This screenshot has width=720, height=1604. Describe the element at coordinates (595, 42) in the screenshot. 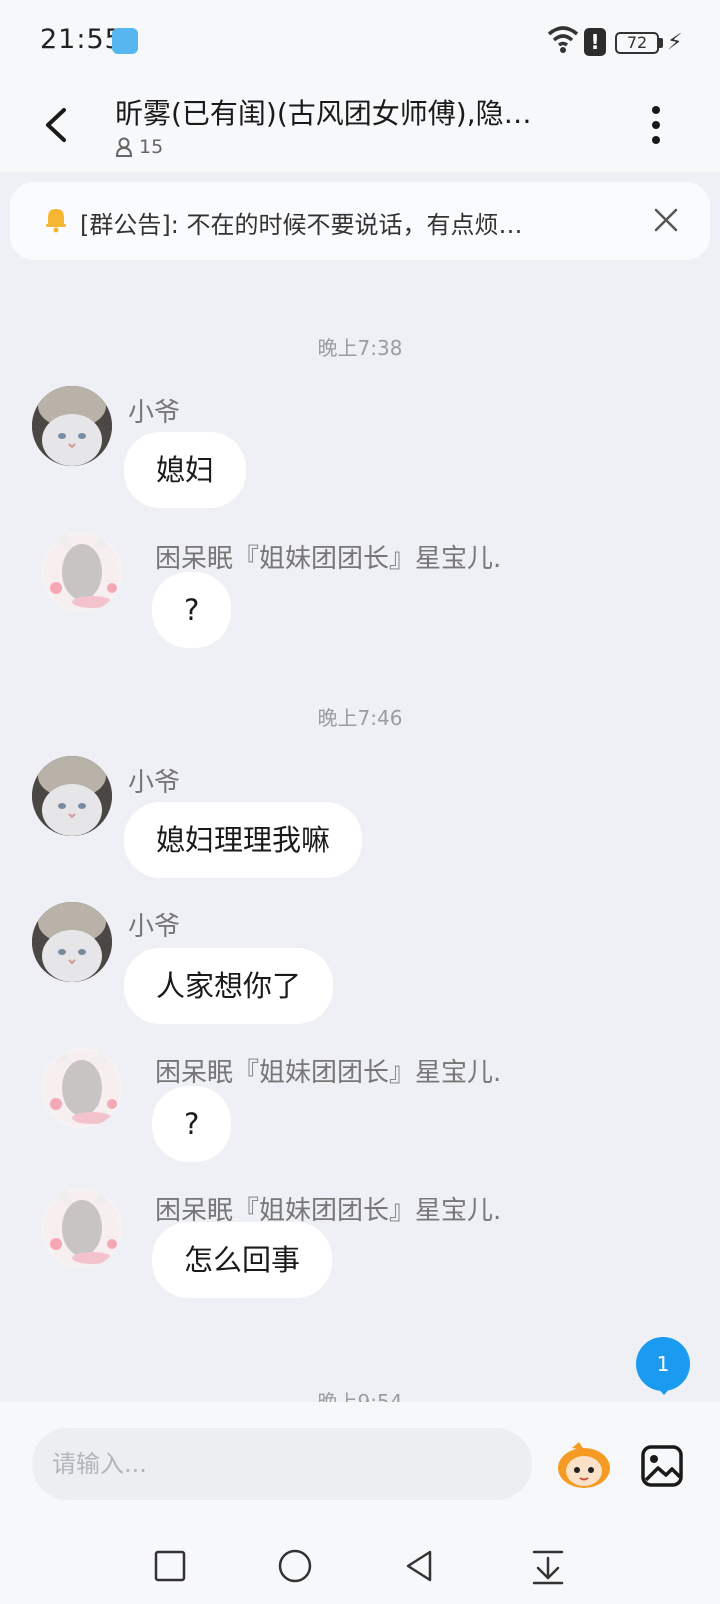

I see `alert-icon: !` at that location.